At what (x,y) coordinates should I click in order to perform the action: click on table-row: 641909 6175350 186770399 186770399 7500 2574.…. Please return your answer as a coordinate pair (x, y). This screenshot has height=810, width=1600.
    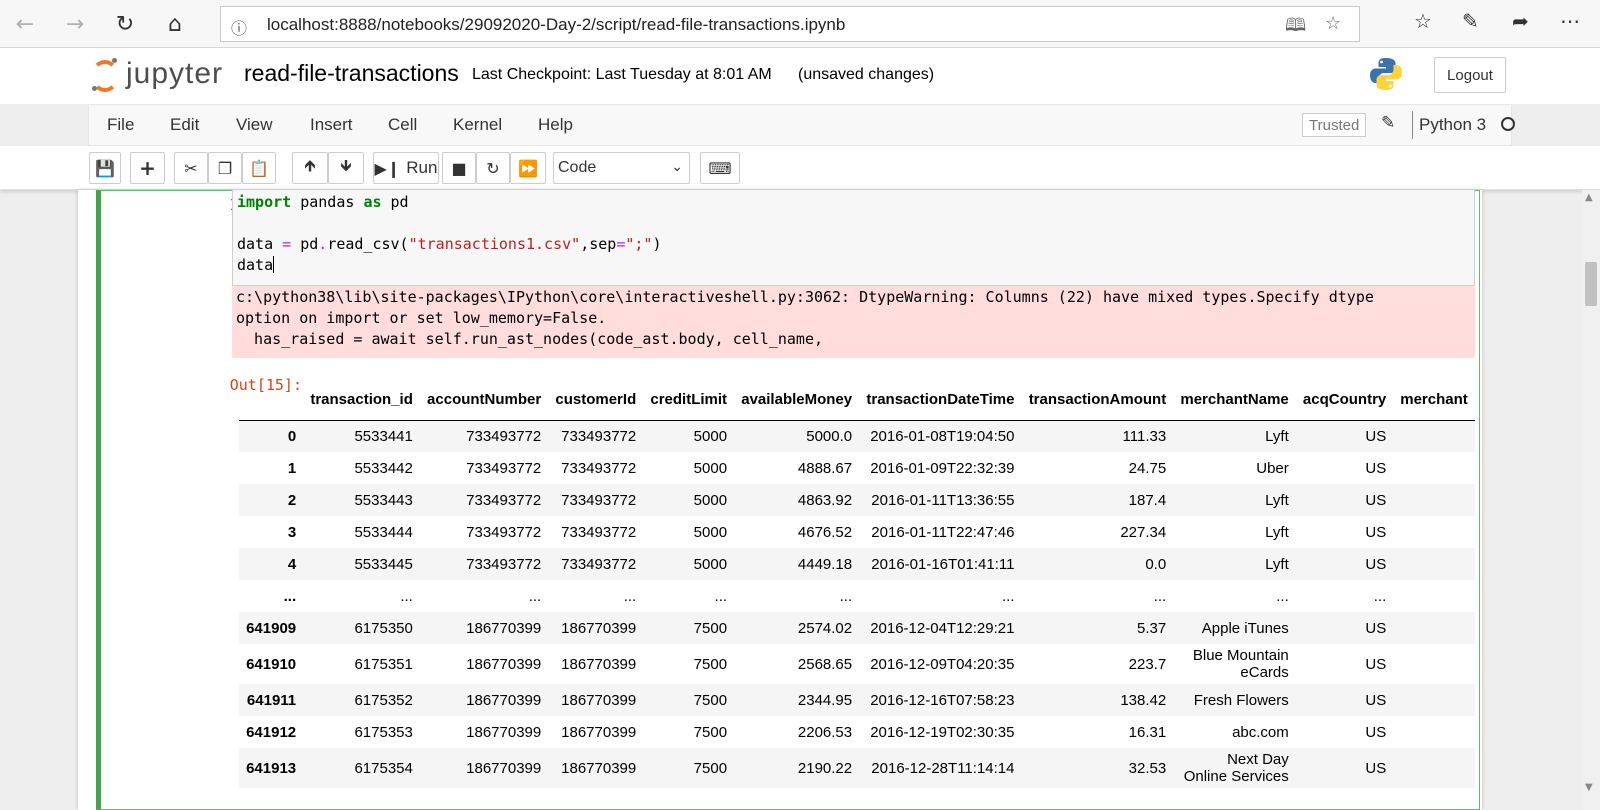
    Looking at the image, I should click on (857, 628).